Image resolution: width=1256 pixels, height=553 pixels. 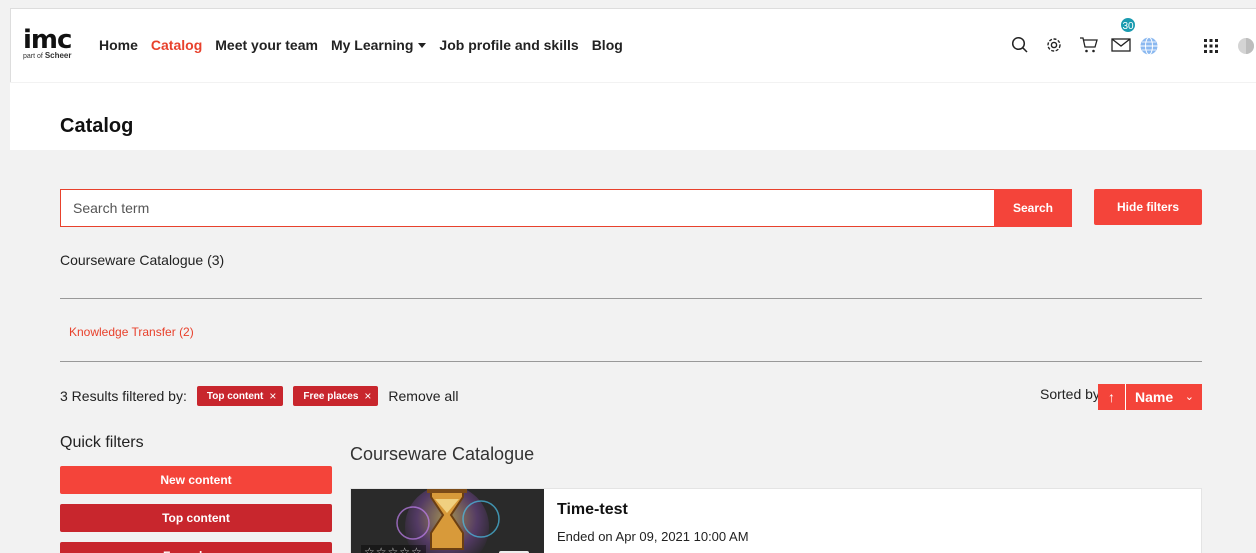 What do you see at coordinates (33, 56) in the screenshot?
I see `logo-sub-prefix: part of` at bounding box center [33, 56].